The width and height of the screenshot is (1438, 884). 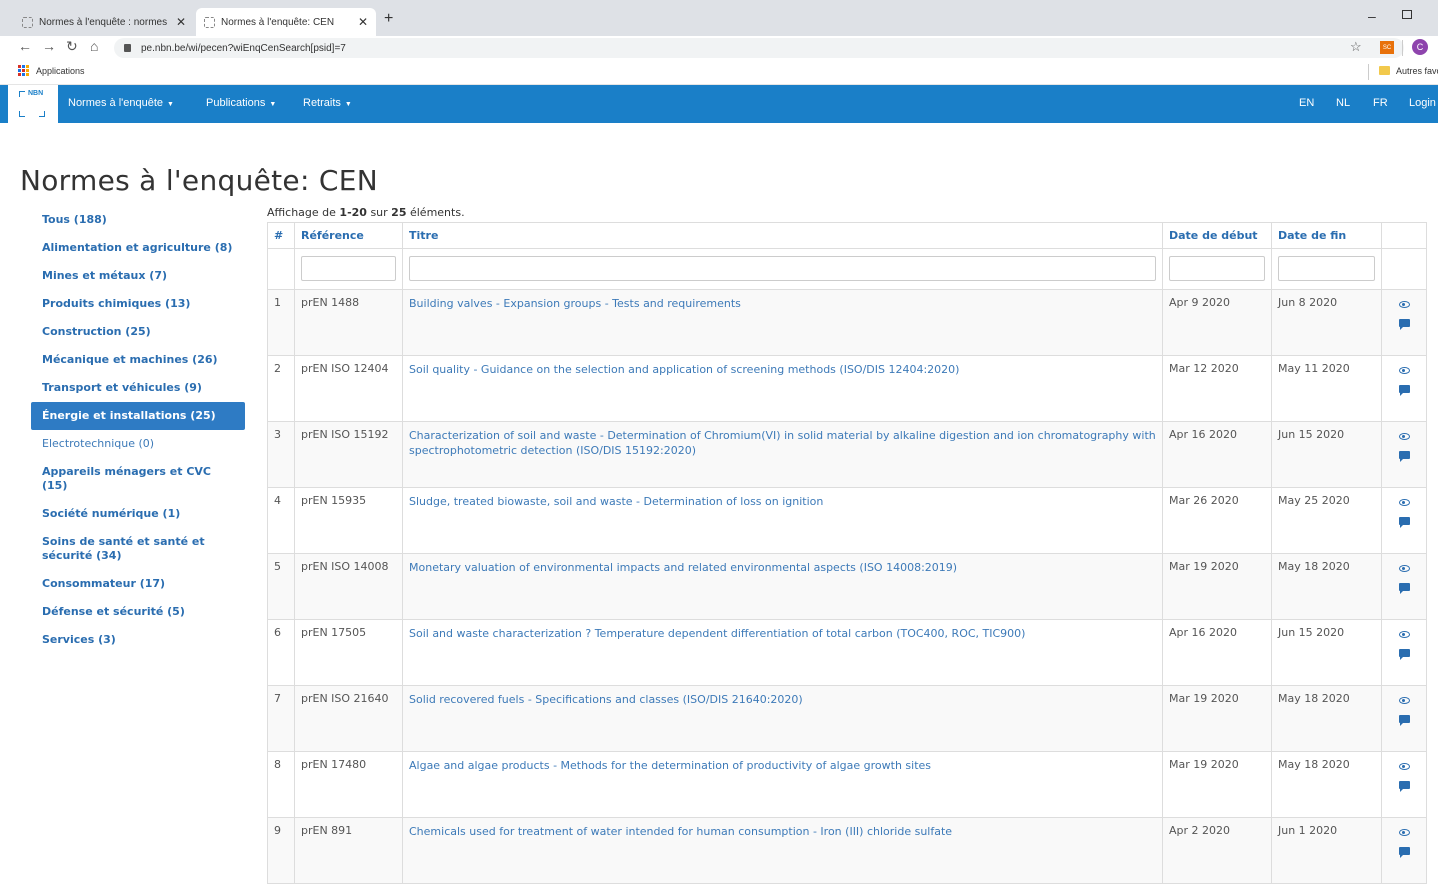 What do you see at coordinates (138, 416) in the screenshot?
I see `sidebar-item-energie: Énergie et installations (25)` at bounding box center [138, 416].